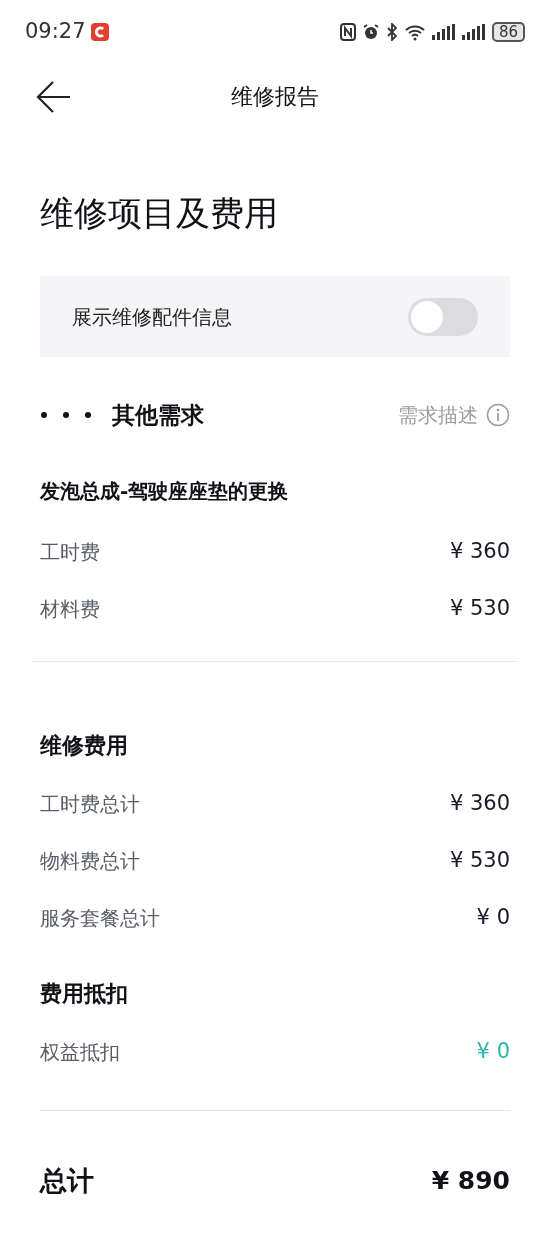  Describe the element at coordinates (84, 745) in the screenshot. I see `group-title: 维修费用` at that location.